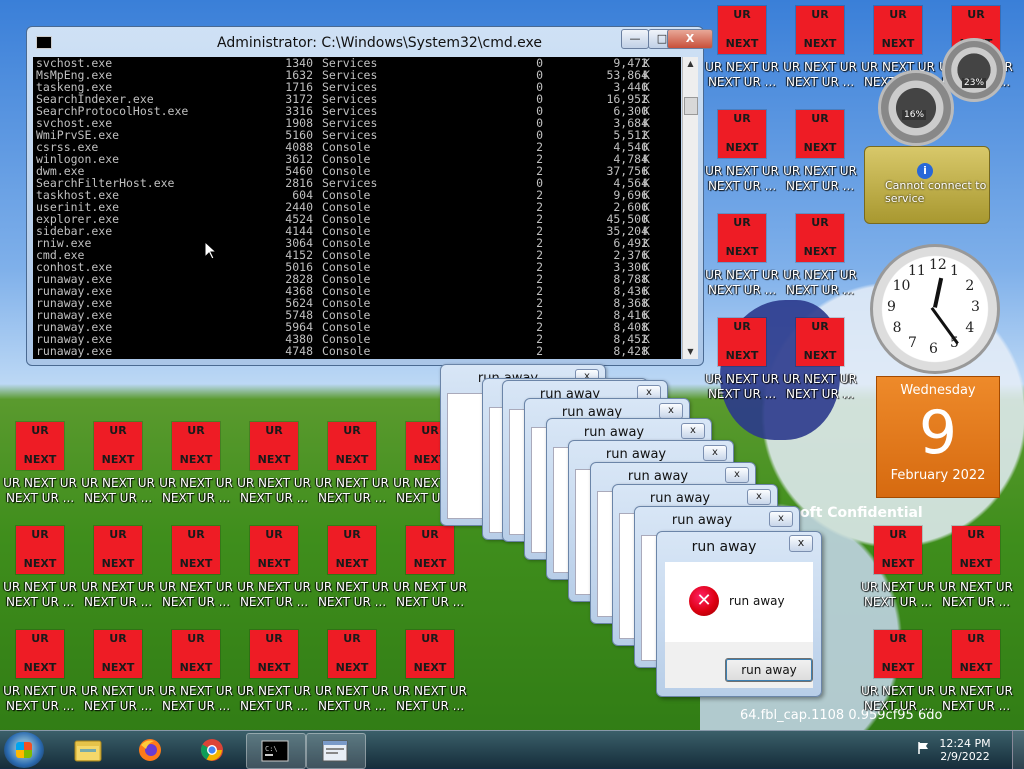  I want to click on calendar-weekday: Wednesday, so click(938, 390).